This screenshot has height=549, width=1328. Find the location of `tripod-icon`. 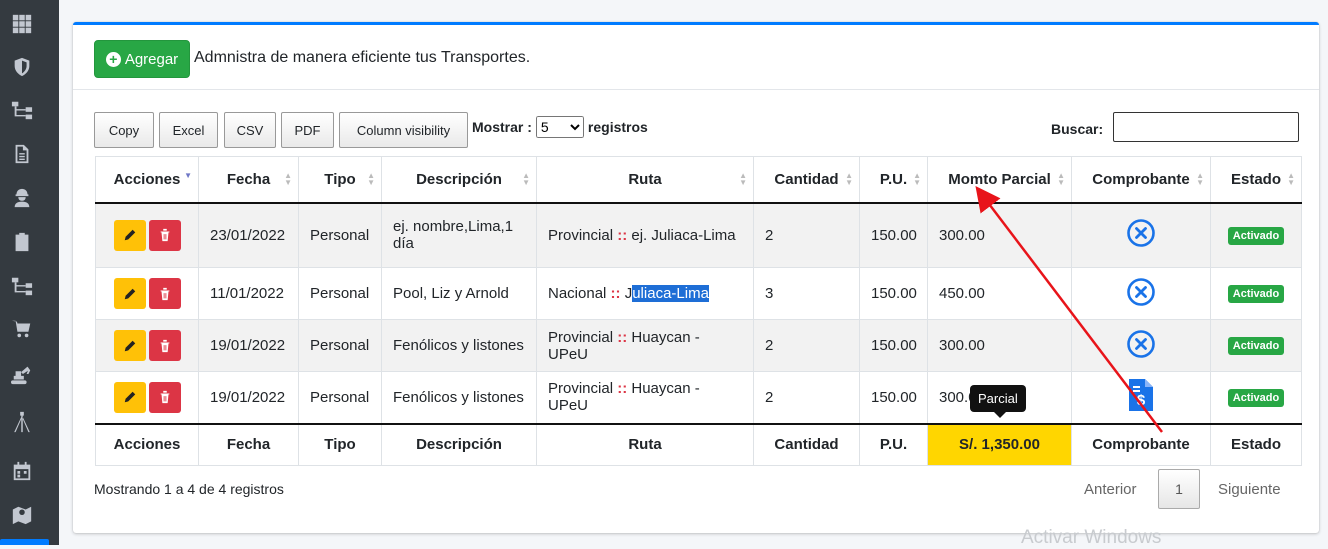

tripod-icon is located at coordinates (22, 422).